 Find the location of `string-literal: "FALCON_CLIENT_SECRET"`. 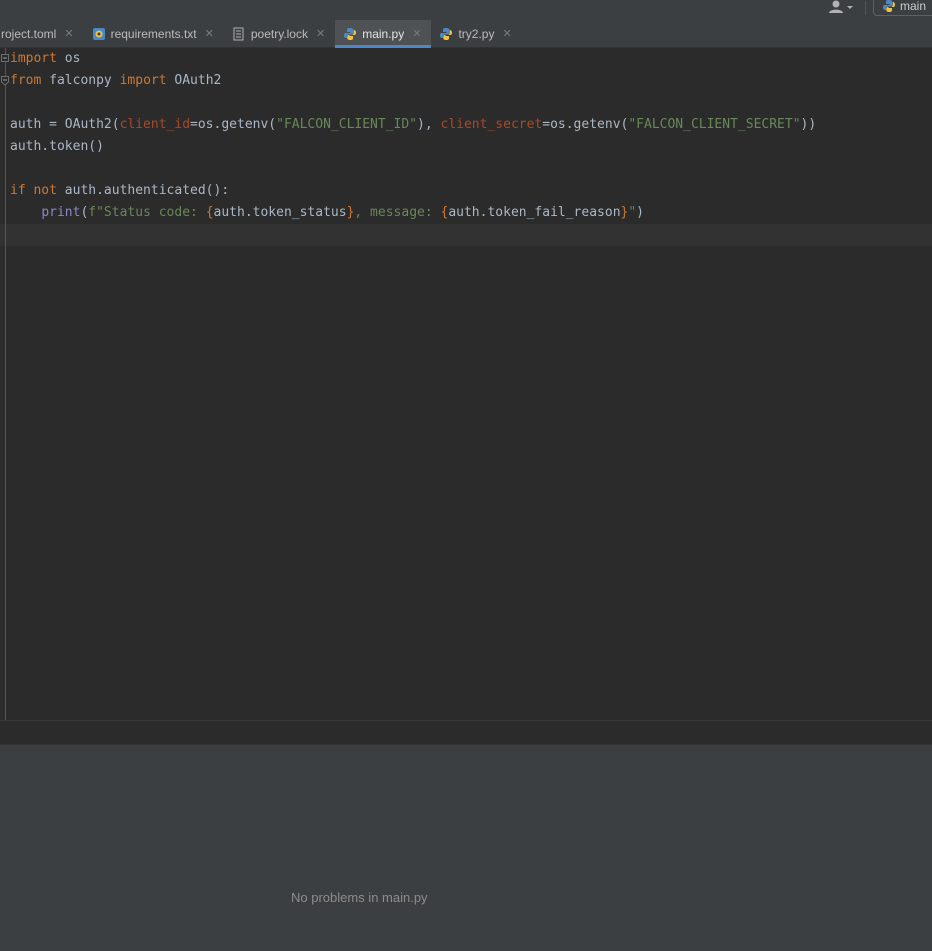

string-literal: "FALCON_CLIENT_SECRET" is located at coordinates (714, 124).